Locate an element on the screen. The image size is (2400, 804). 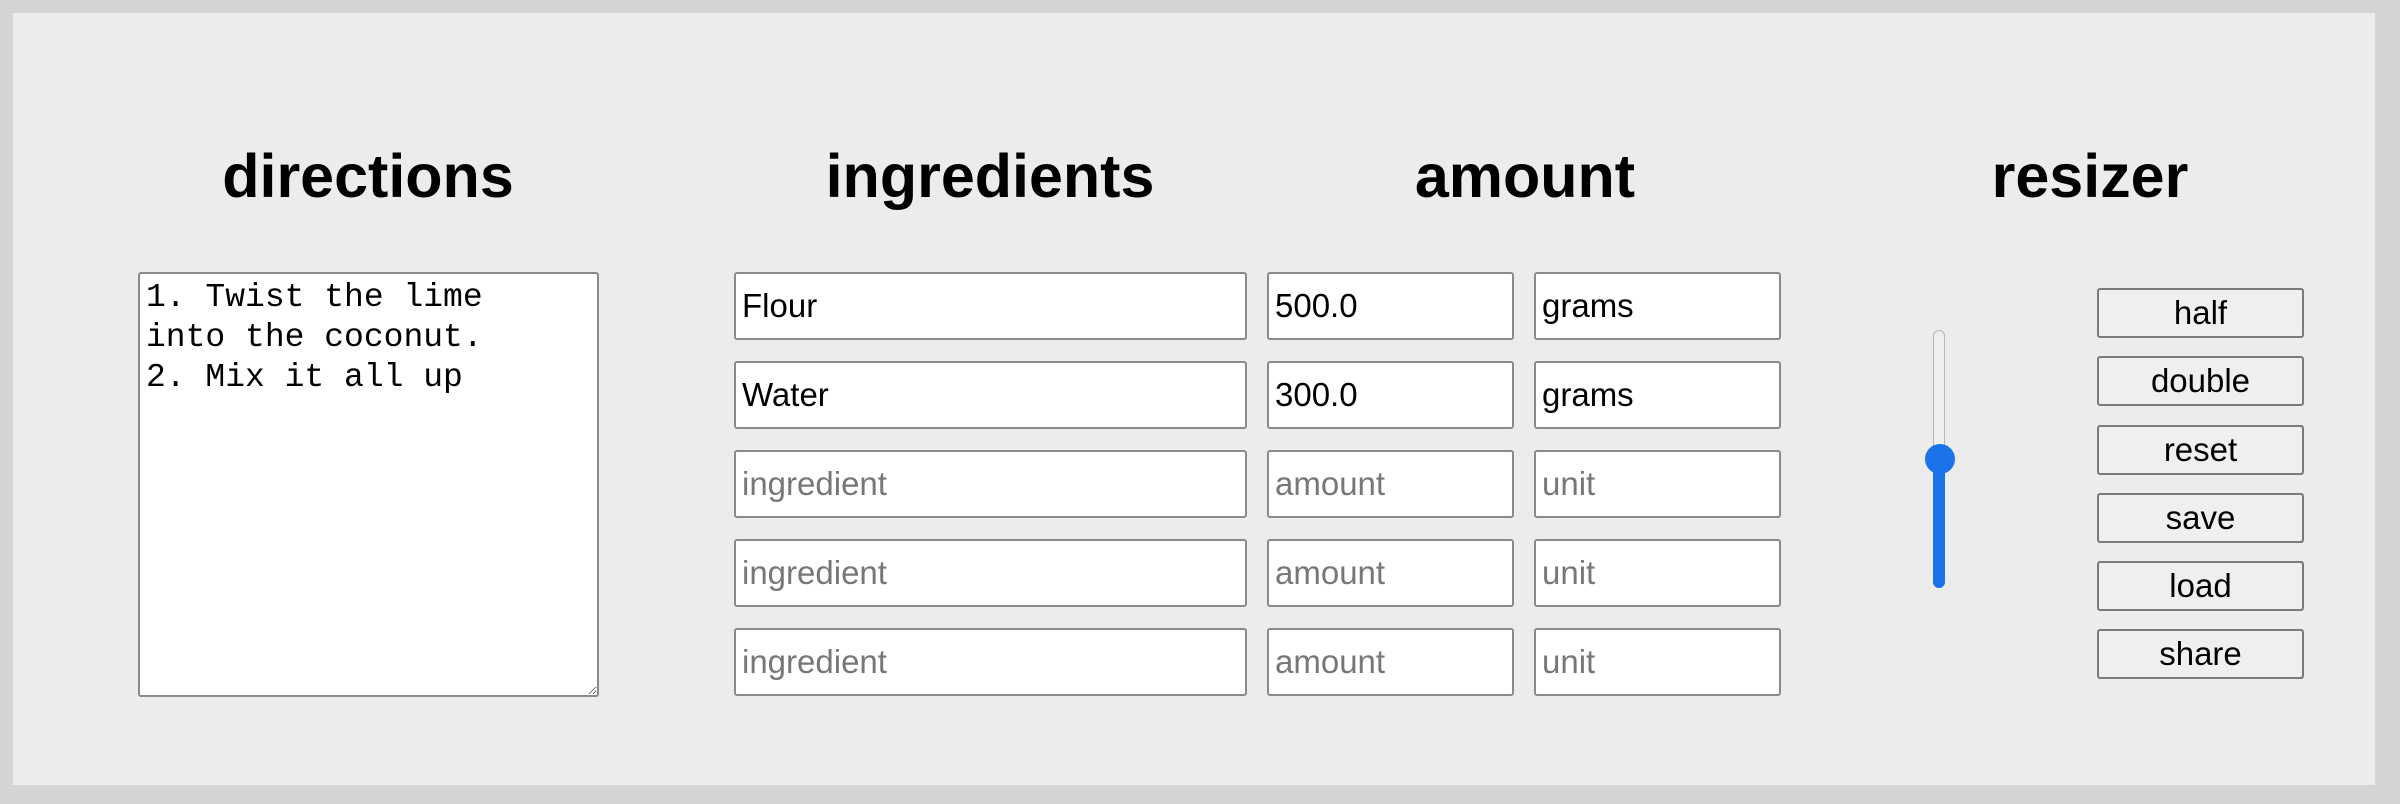
load-button: load is located at coordinates (2200, 586).